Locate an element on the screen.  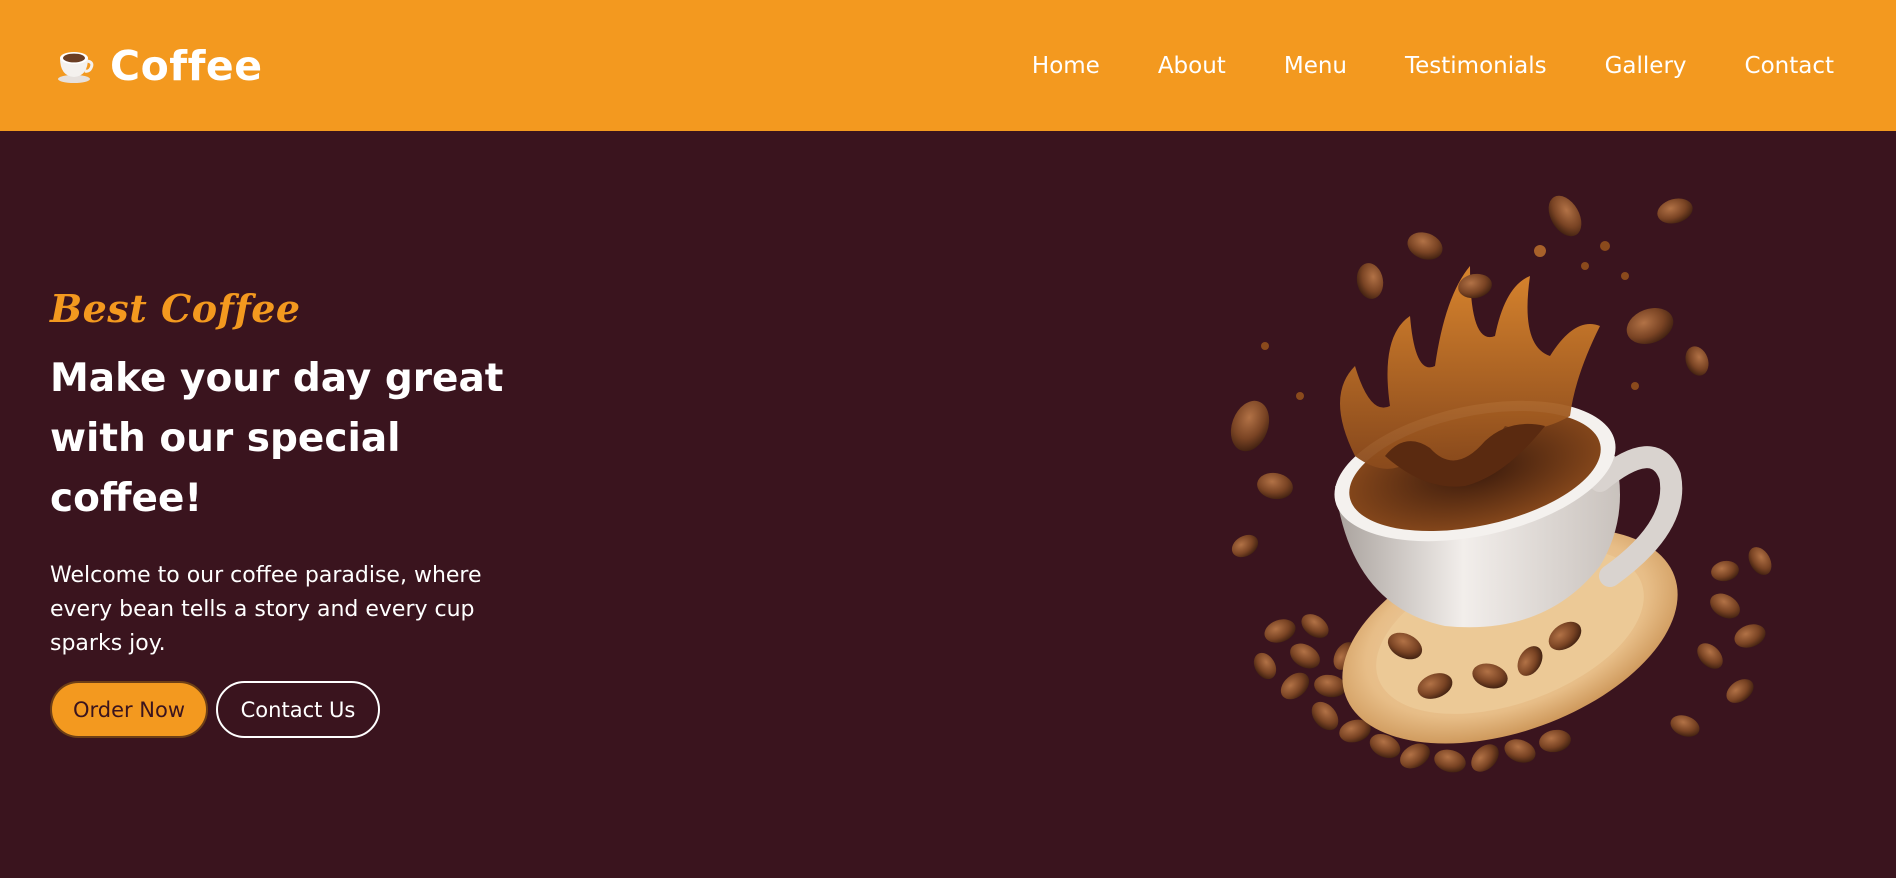
brand-logo: Coffee is located at coordinates (158, 66).